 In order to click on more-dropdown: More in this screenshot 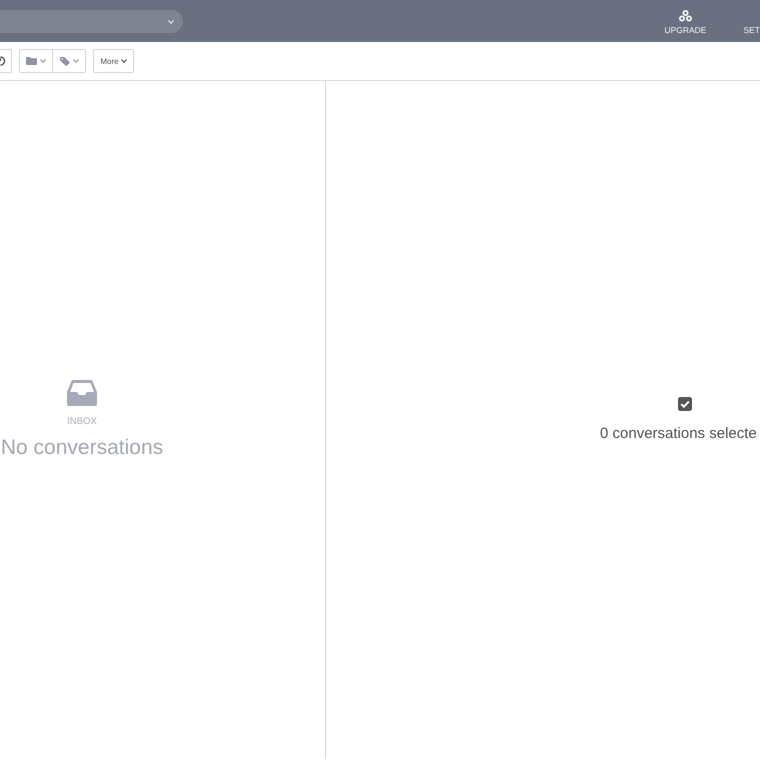, I will do `click(113, 61)`.